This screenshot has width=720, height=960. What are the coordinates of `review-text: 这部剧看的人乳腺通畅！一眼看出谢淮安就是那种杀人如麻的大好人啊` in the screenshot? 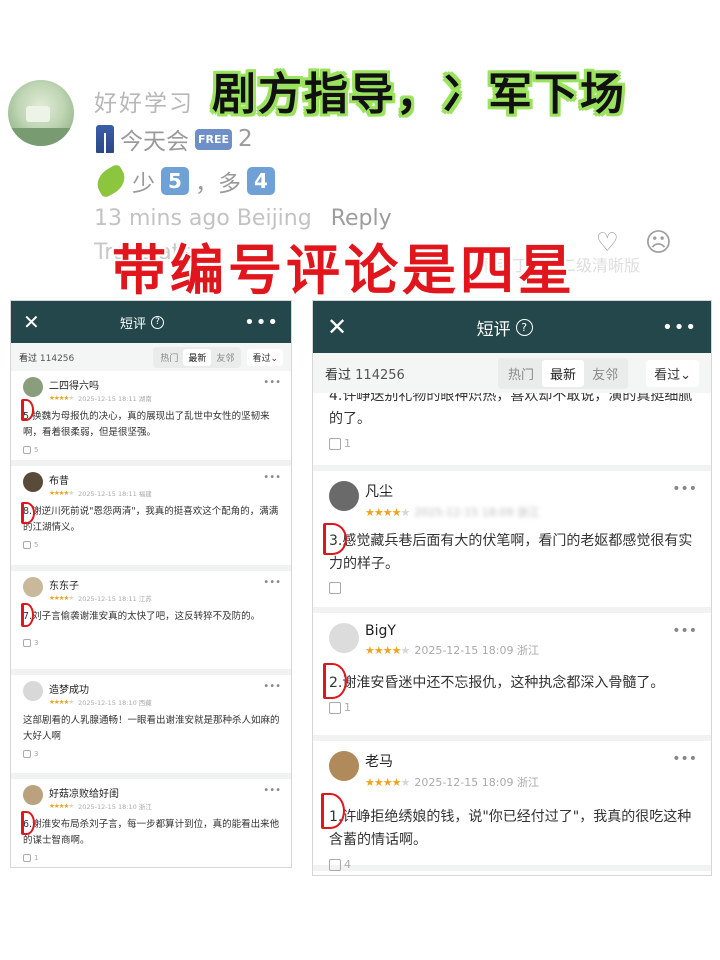 It's located at (151, 728).